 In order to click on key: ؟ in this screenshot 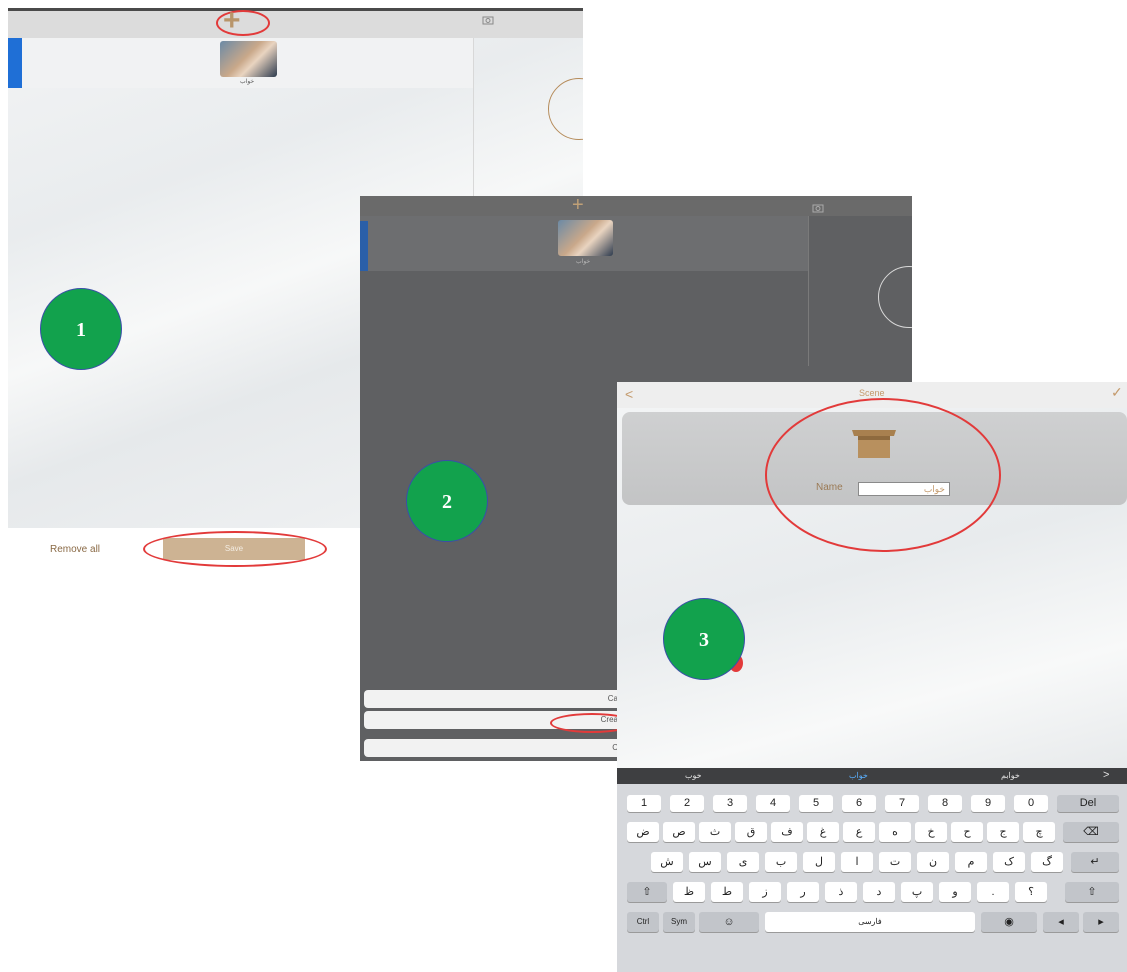, I will do `click(1031, 892)`.